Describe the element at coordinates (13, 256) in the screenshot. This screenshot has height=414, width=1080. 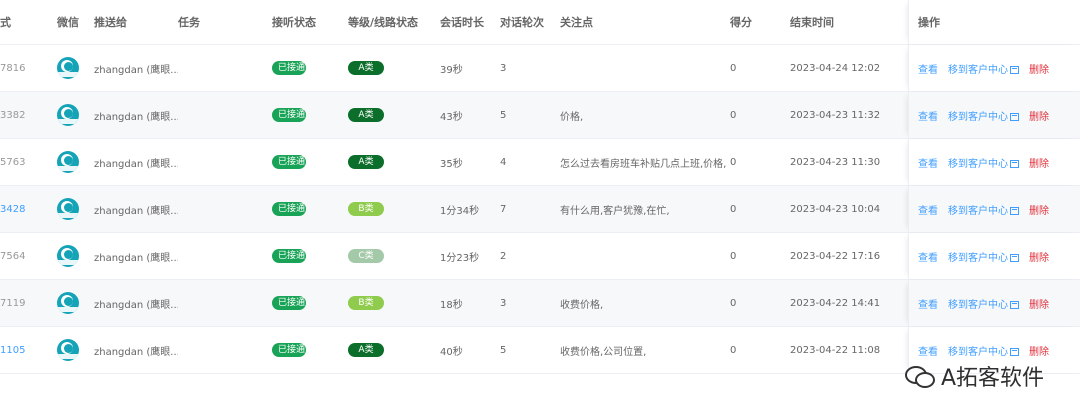
I see `row-id: 7564` at that location.